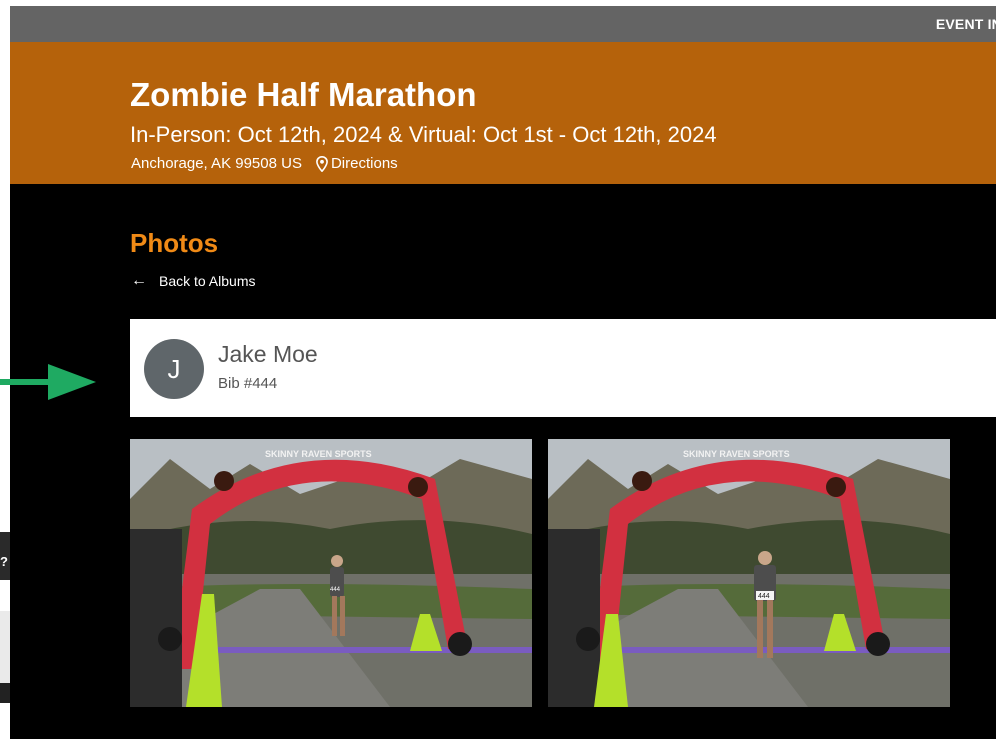  Describe the element at coordinates (303, 94) in the screenshot. I see `event-title: Zombie Half Marathon` at that location.